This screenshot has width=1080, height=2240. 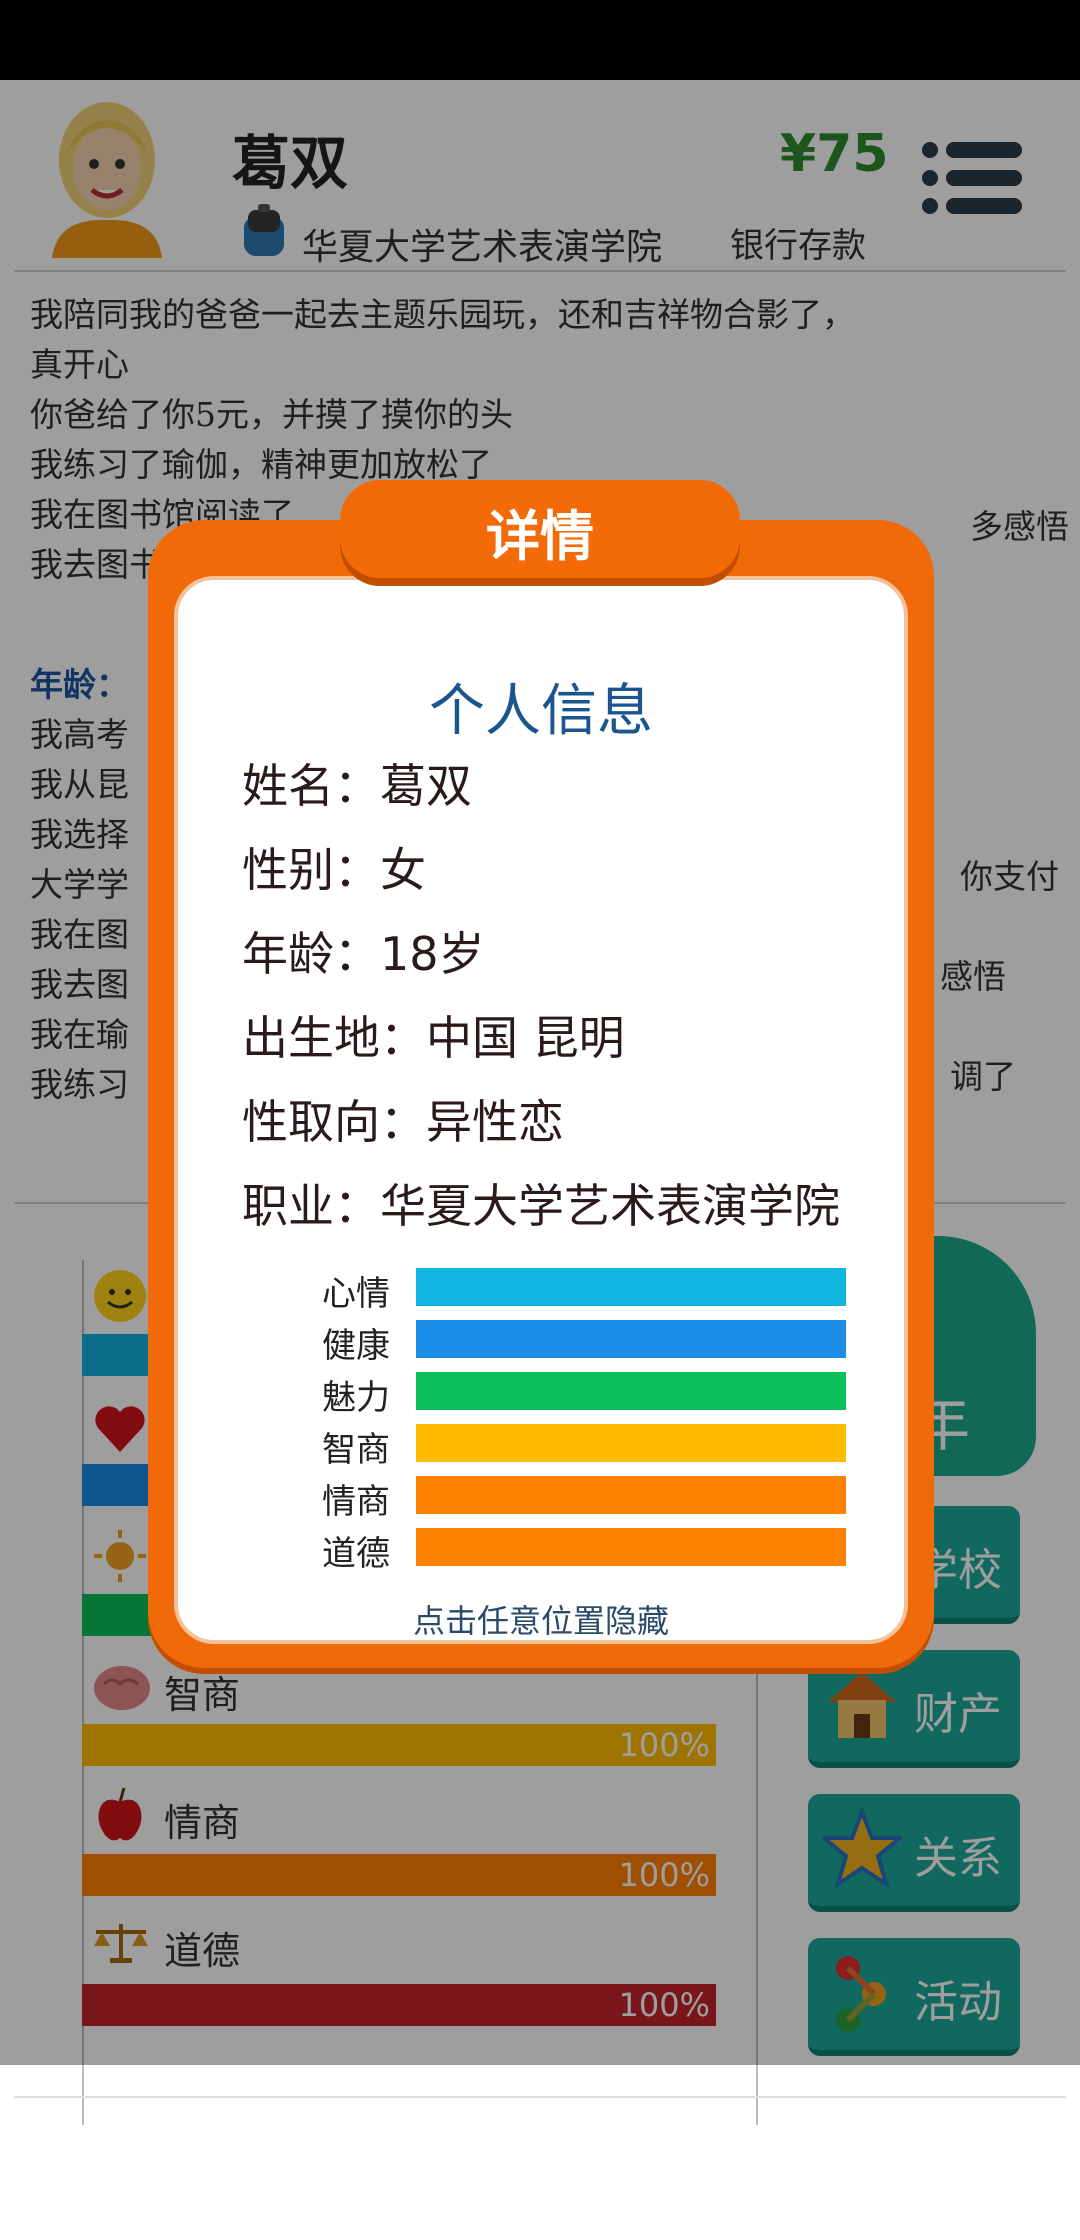 What do you see at coordinates (541, 1619) in the screenshot?
I see `dismiss-hint: 点击任意位置隐藏` at bounding box center [541, 1619].